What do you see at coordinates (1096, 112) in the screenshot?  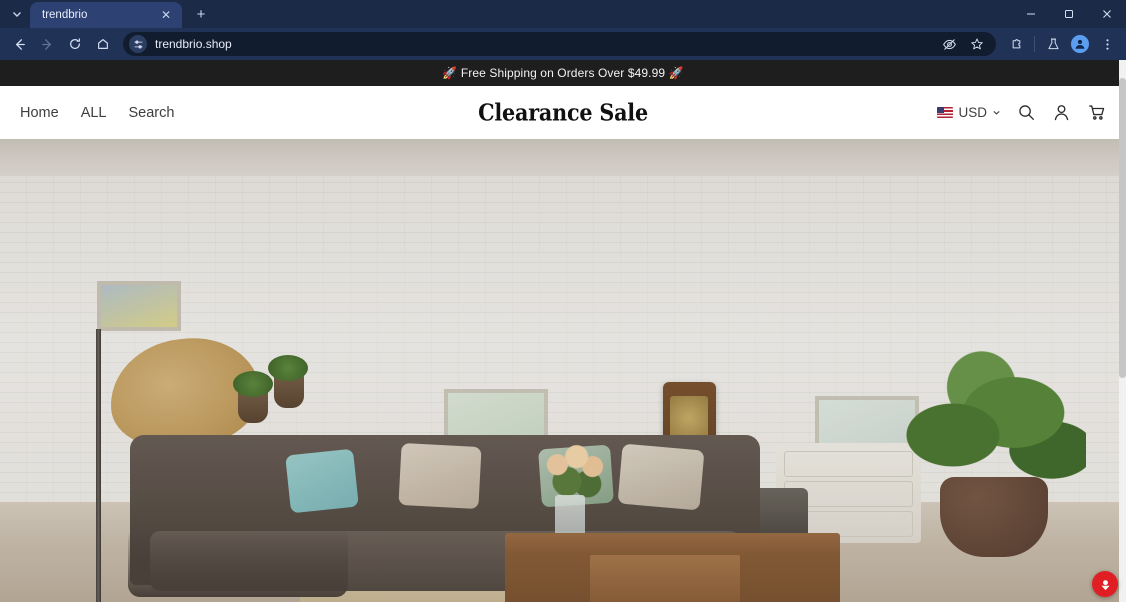 I see `cart-icon` at bounding box center [1096, 112].